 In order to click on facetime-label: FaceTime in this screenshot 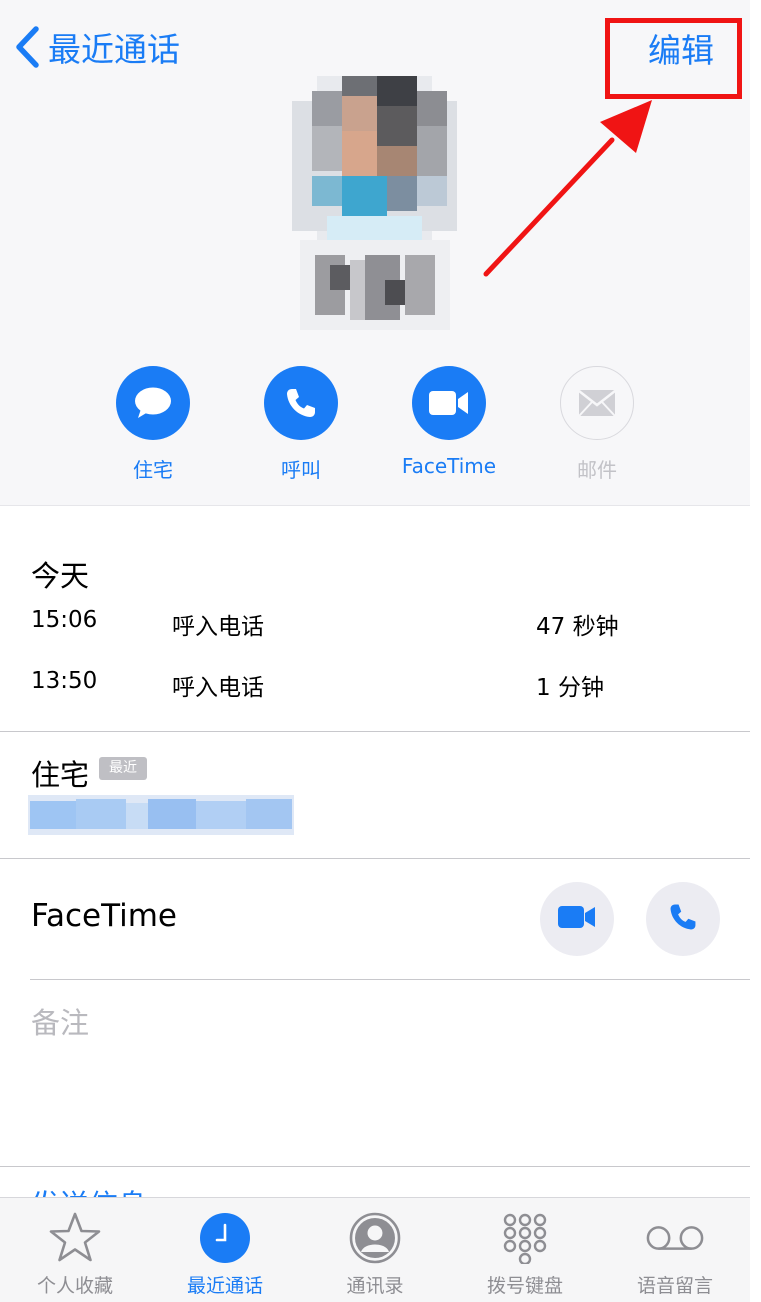, I will do `click(104, 916)`.